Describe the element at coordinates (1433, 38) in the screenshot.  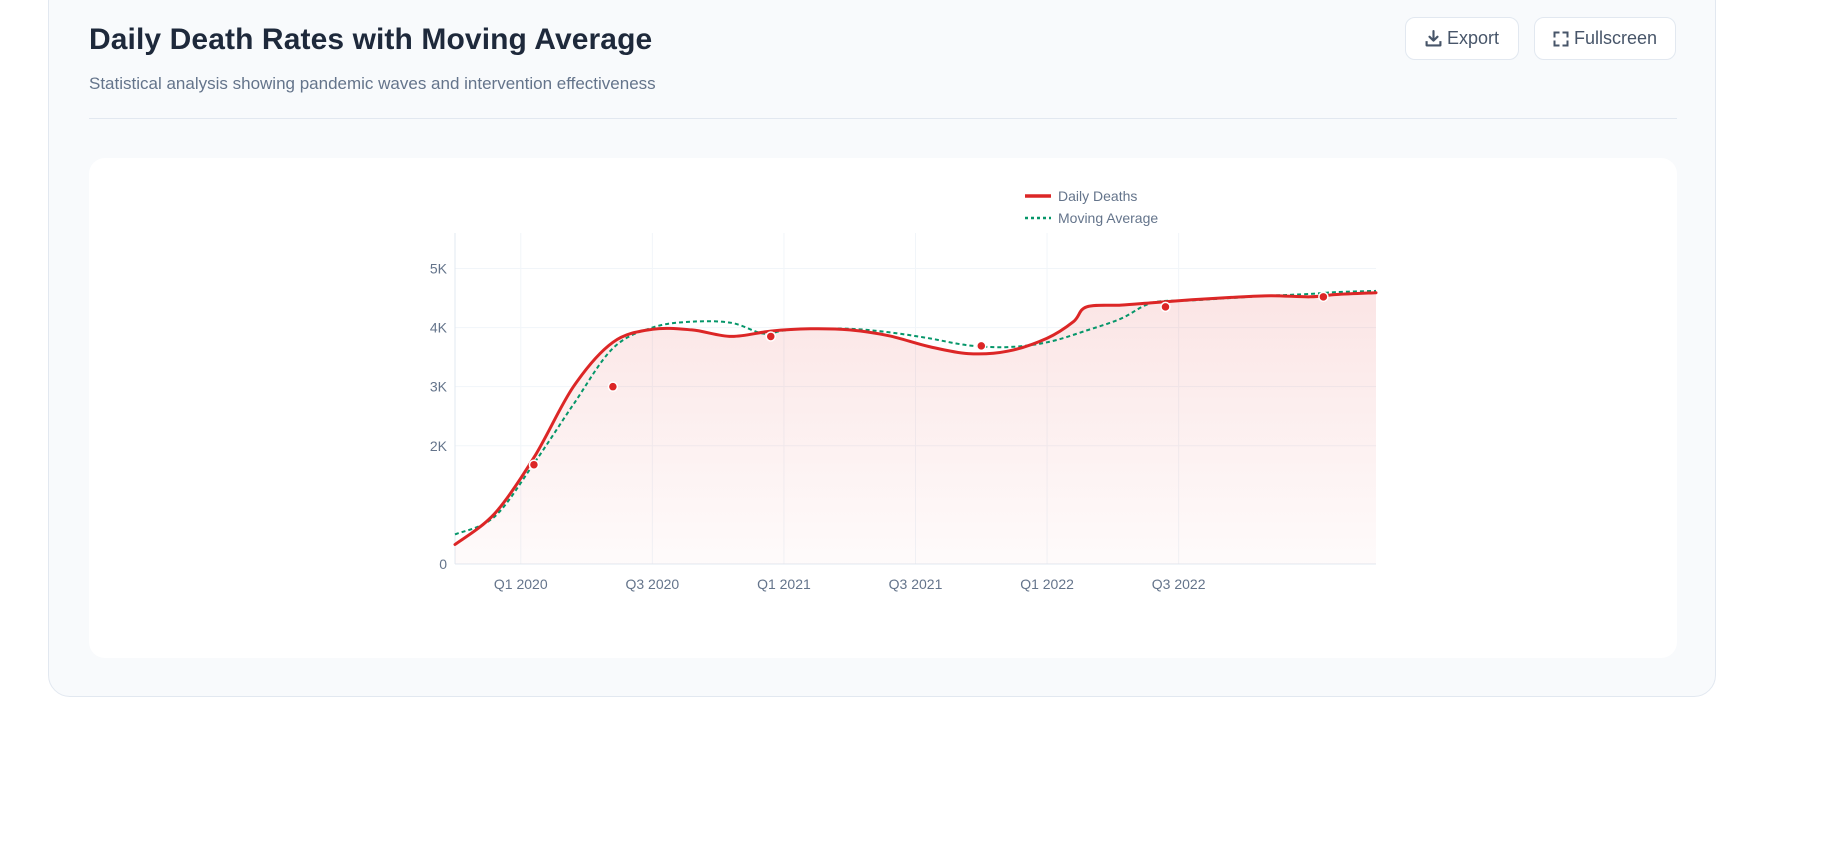
I see `download-icon` at that location.